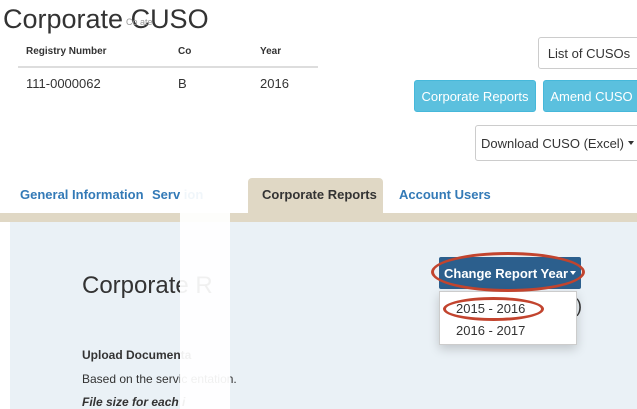 The width and height of the screenshot is (637, 409). I want to click on header-corporate: Co, so click(185, 51).